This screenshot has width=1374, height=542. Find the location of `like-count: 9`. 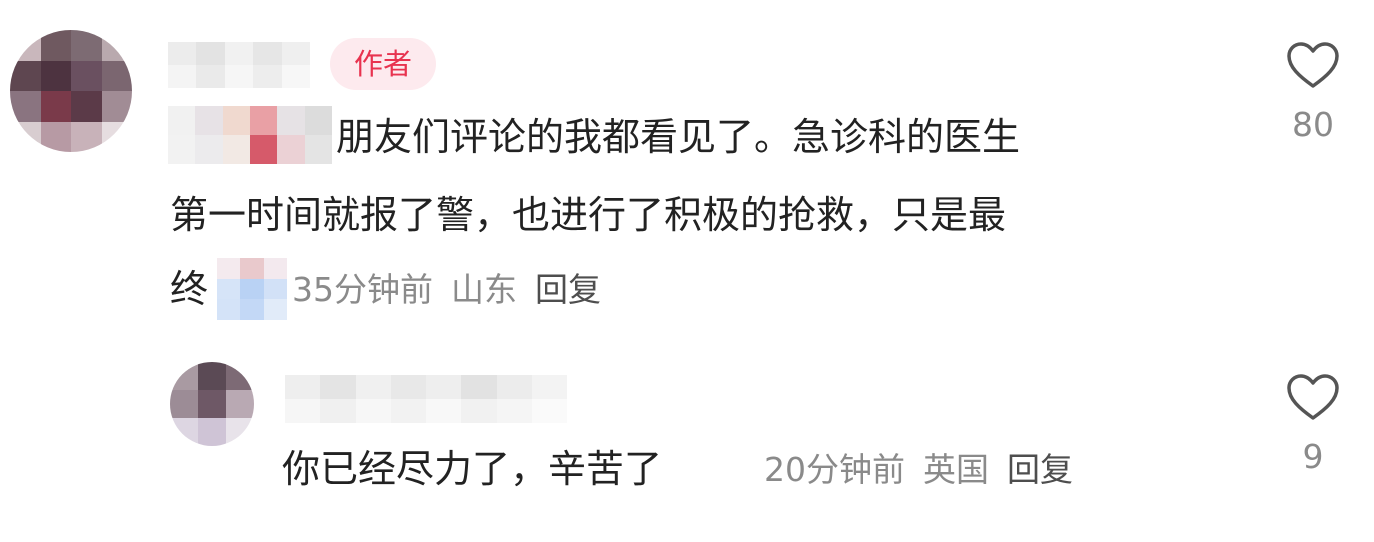

like-count: 9 is located at coordinates (1313, 456).